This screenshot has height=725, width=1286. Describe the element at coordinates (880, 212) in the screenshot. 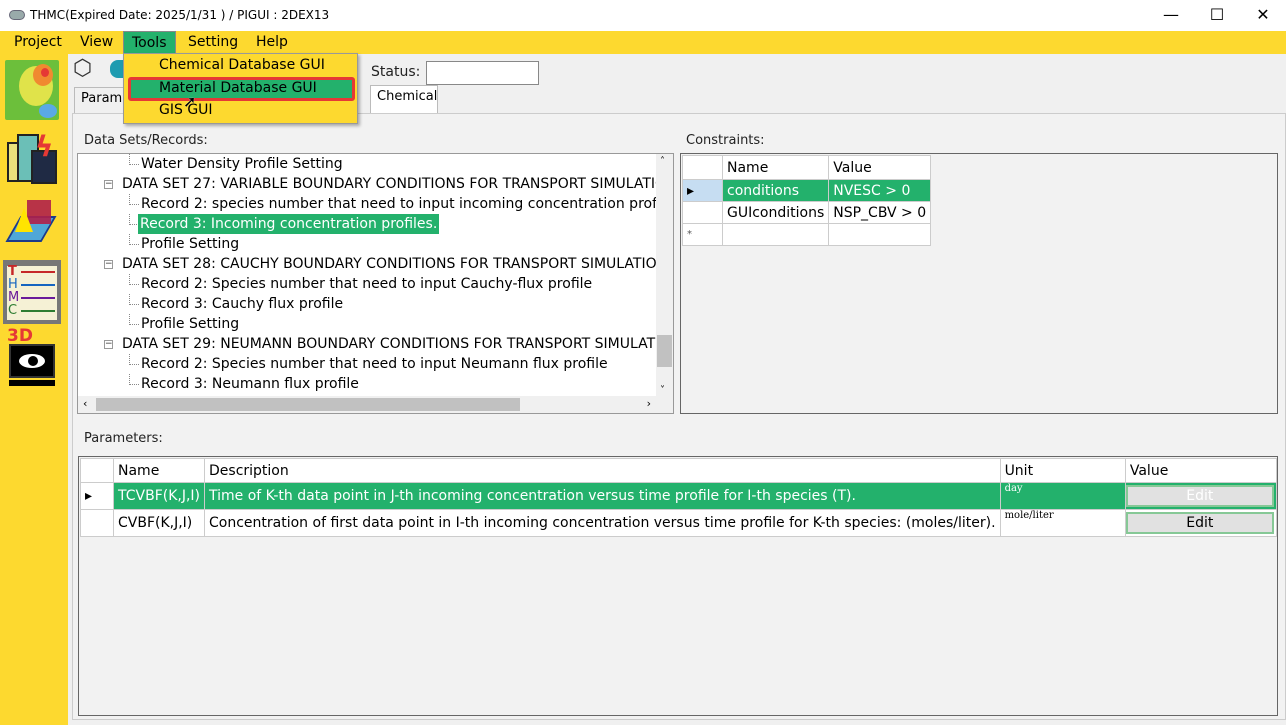

I see `constraint-value: NSP_CBV > 0` at that location.